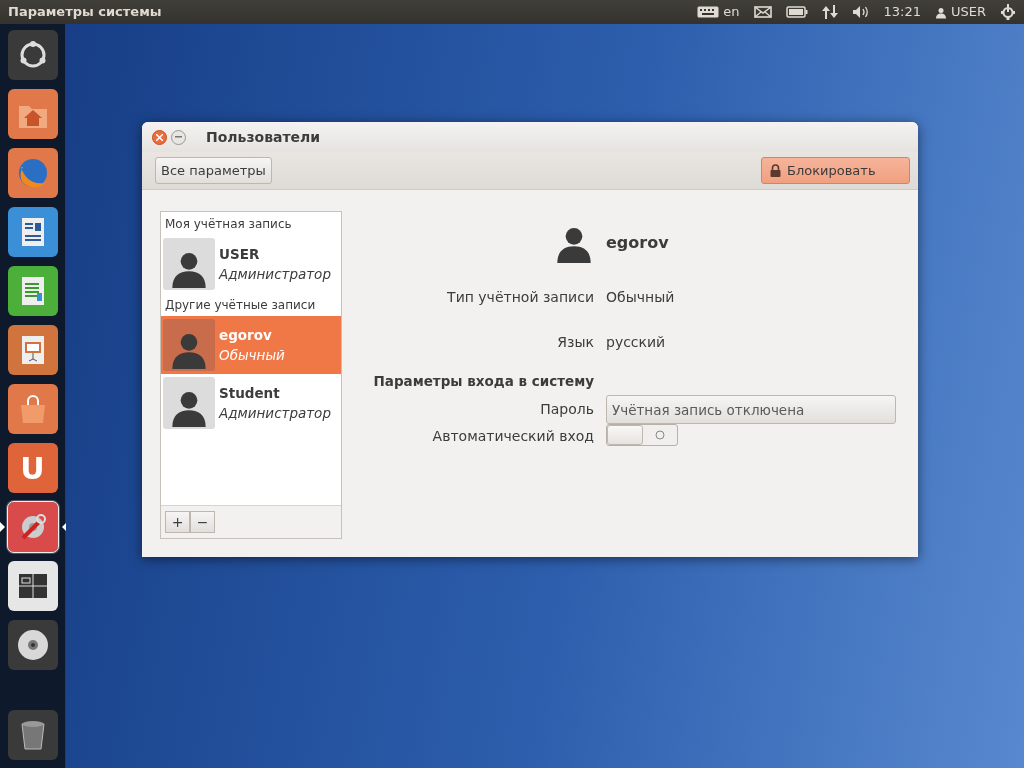  What do you see at coordinates (566, 410) in the screenshot?
I see `field-label: Пароль` at bounding box center [566, 410].